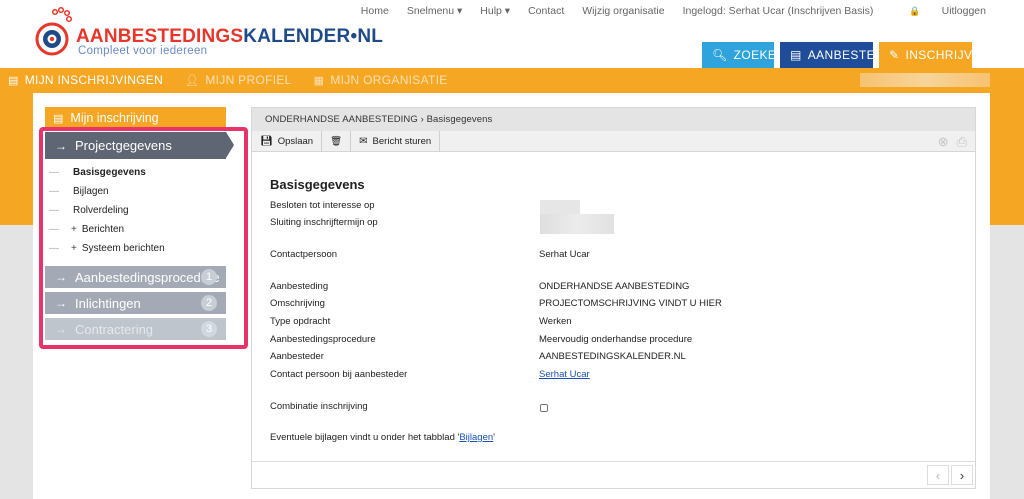 Image resolution: width=1024 pixels, height=499 pixels. I want to click on building-icon: ▦, so click(319, 80).